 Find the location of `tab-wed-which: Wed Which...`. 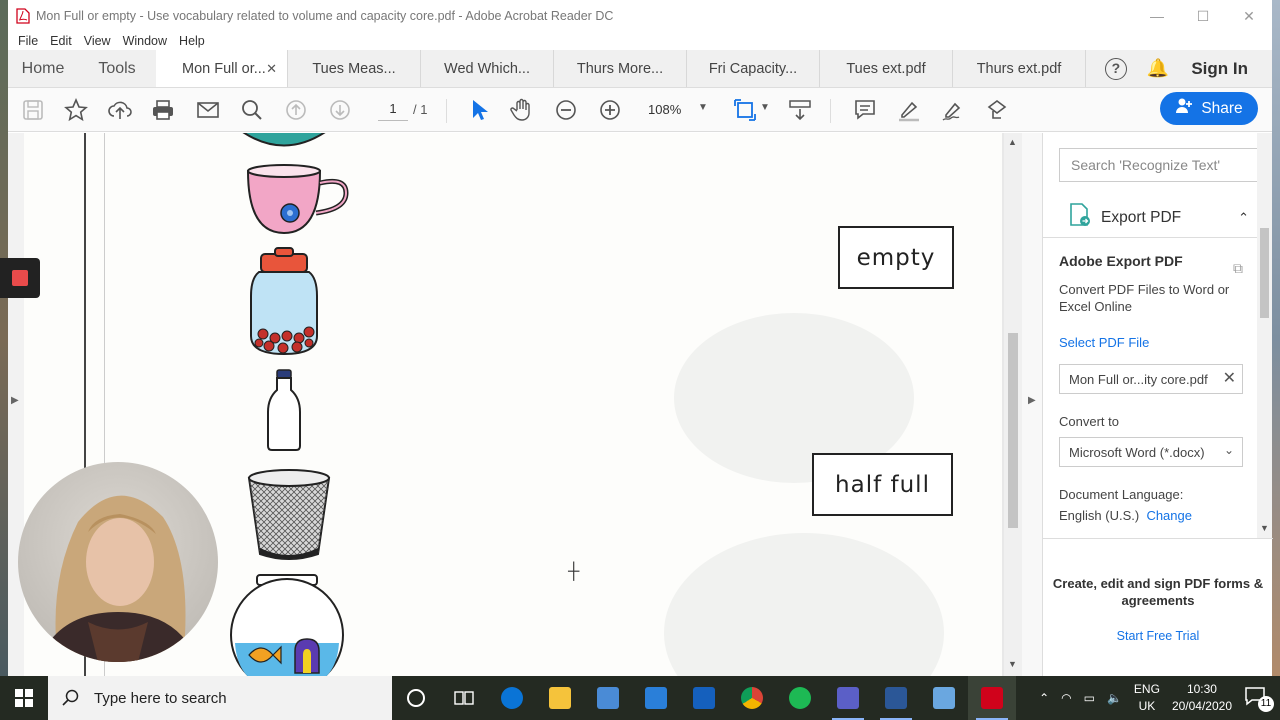

tab-wed-which: Wed Which... is located at coordinates (487, 68).